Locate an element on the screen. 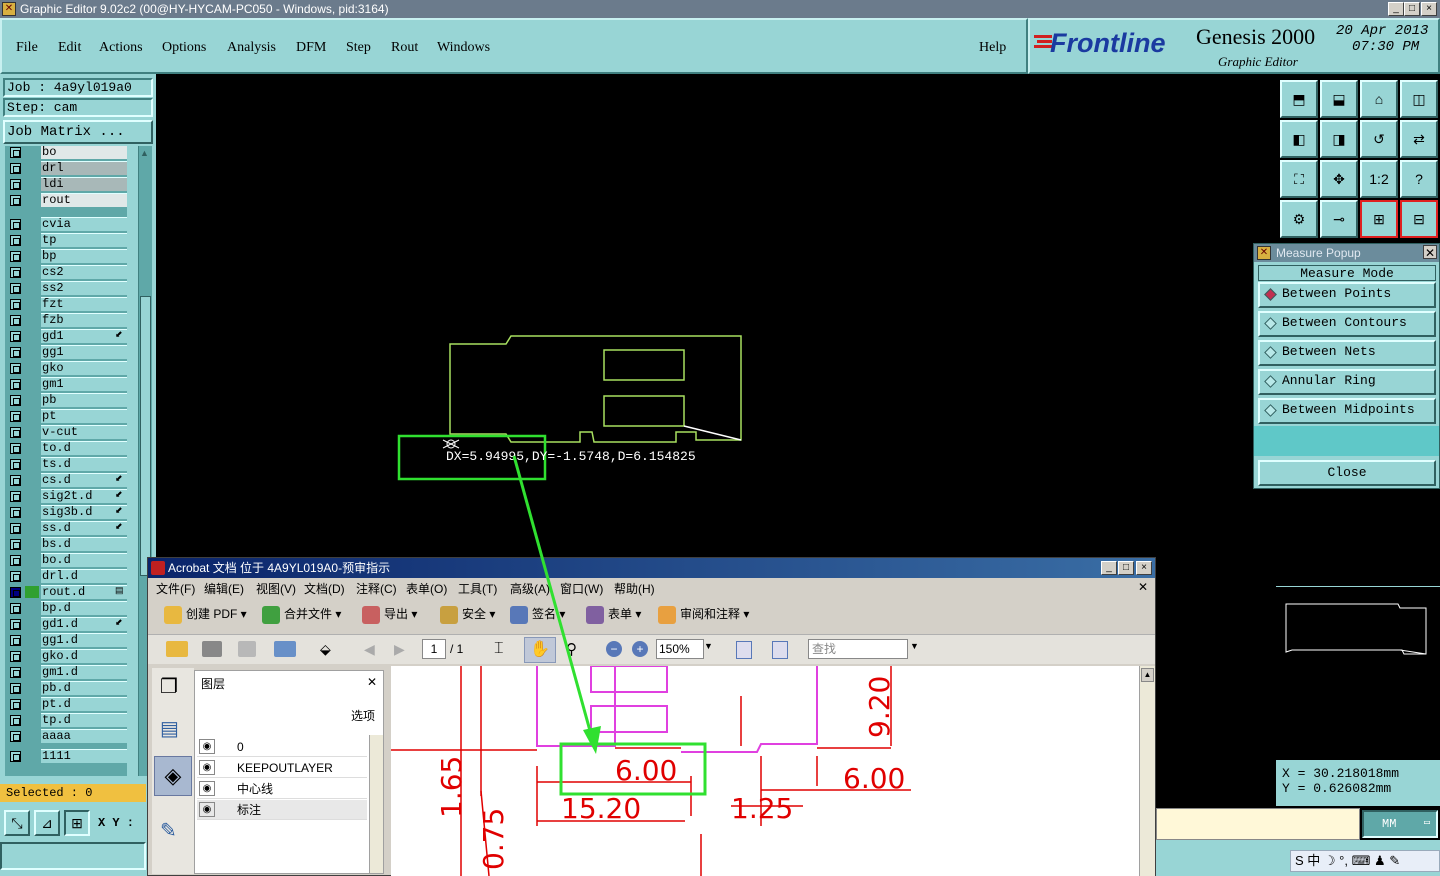 The width and height of the screenshot is (1440, 876). acrobat-menu-item: 工具(T) is located at coordinates (477, 588).